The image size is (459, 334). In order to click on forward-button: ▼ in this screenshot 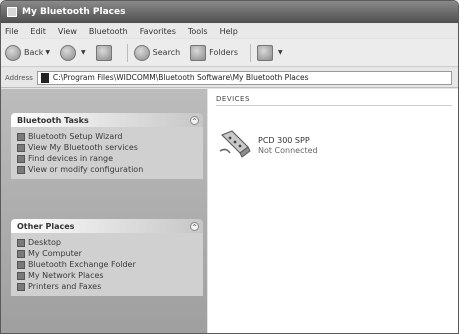, I will do `click(73, 52)`.